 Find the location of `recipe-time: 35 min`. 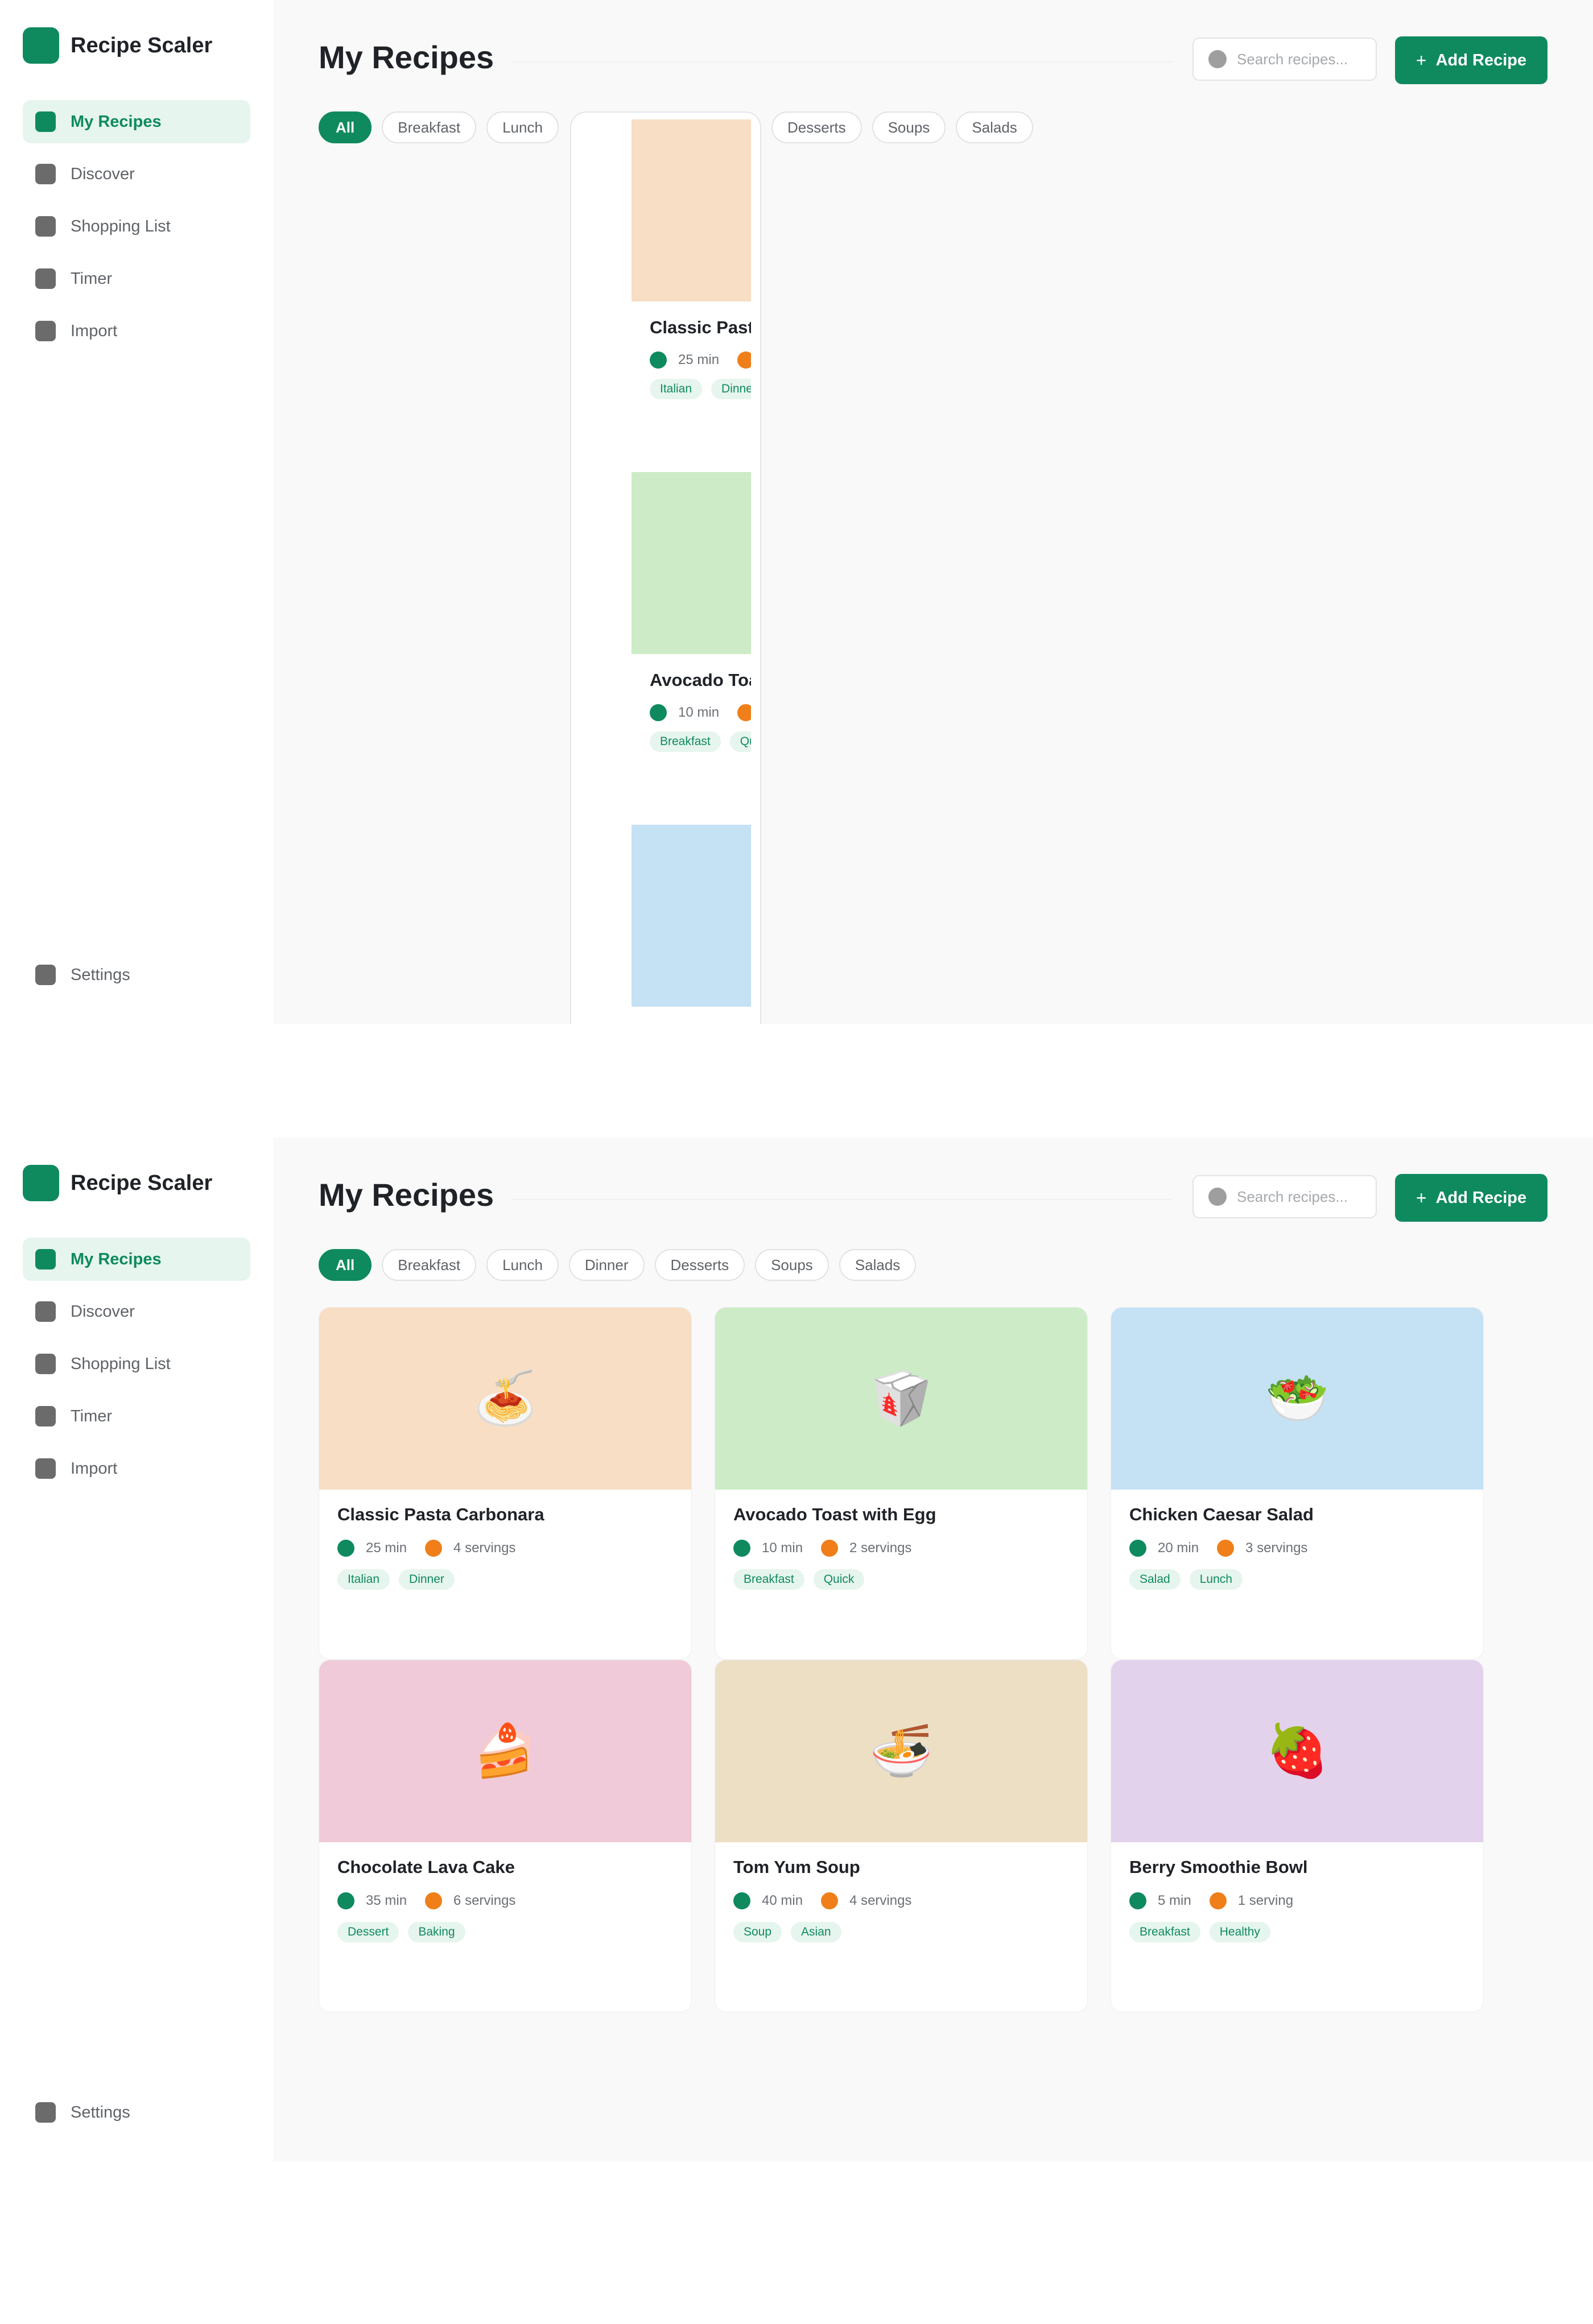

recipe-time: 35 min is located at coordinates (386, 1901).